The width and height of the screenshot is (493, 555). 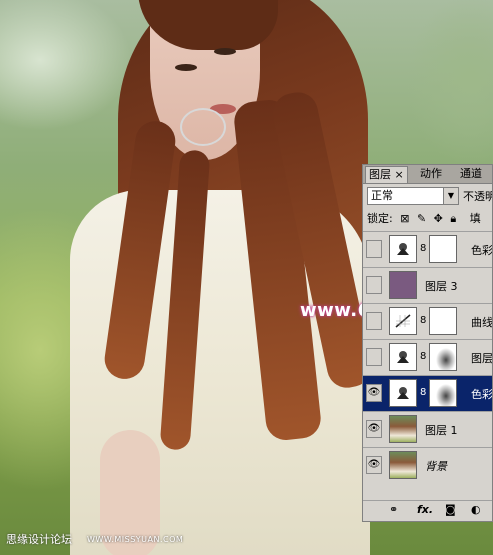 I want to click on layer-row-selected: 👁︎ 8 色彩, so click(x=428, y=393).